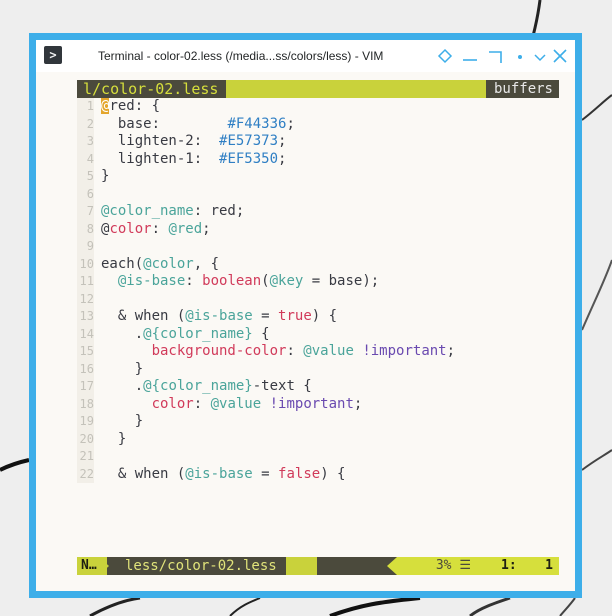  Describe the element at coordinates (322, 124) in the screenshot. I see `code-line: 2 base: #F44336;` at that location.